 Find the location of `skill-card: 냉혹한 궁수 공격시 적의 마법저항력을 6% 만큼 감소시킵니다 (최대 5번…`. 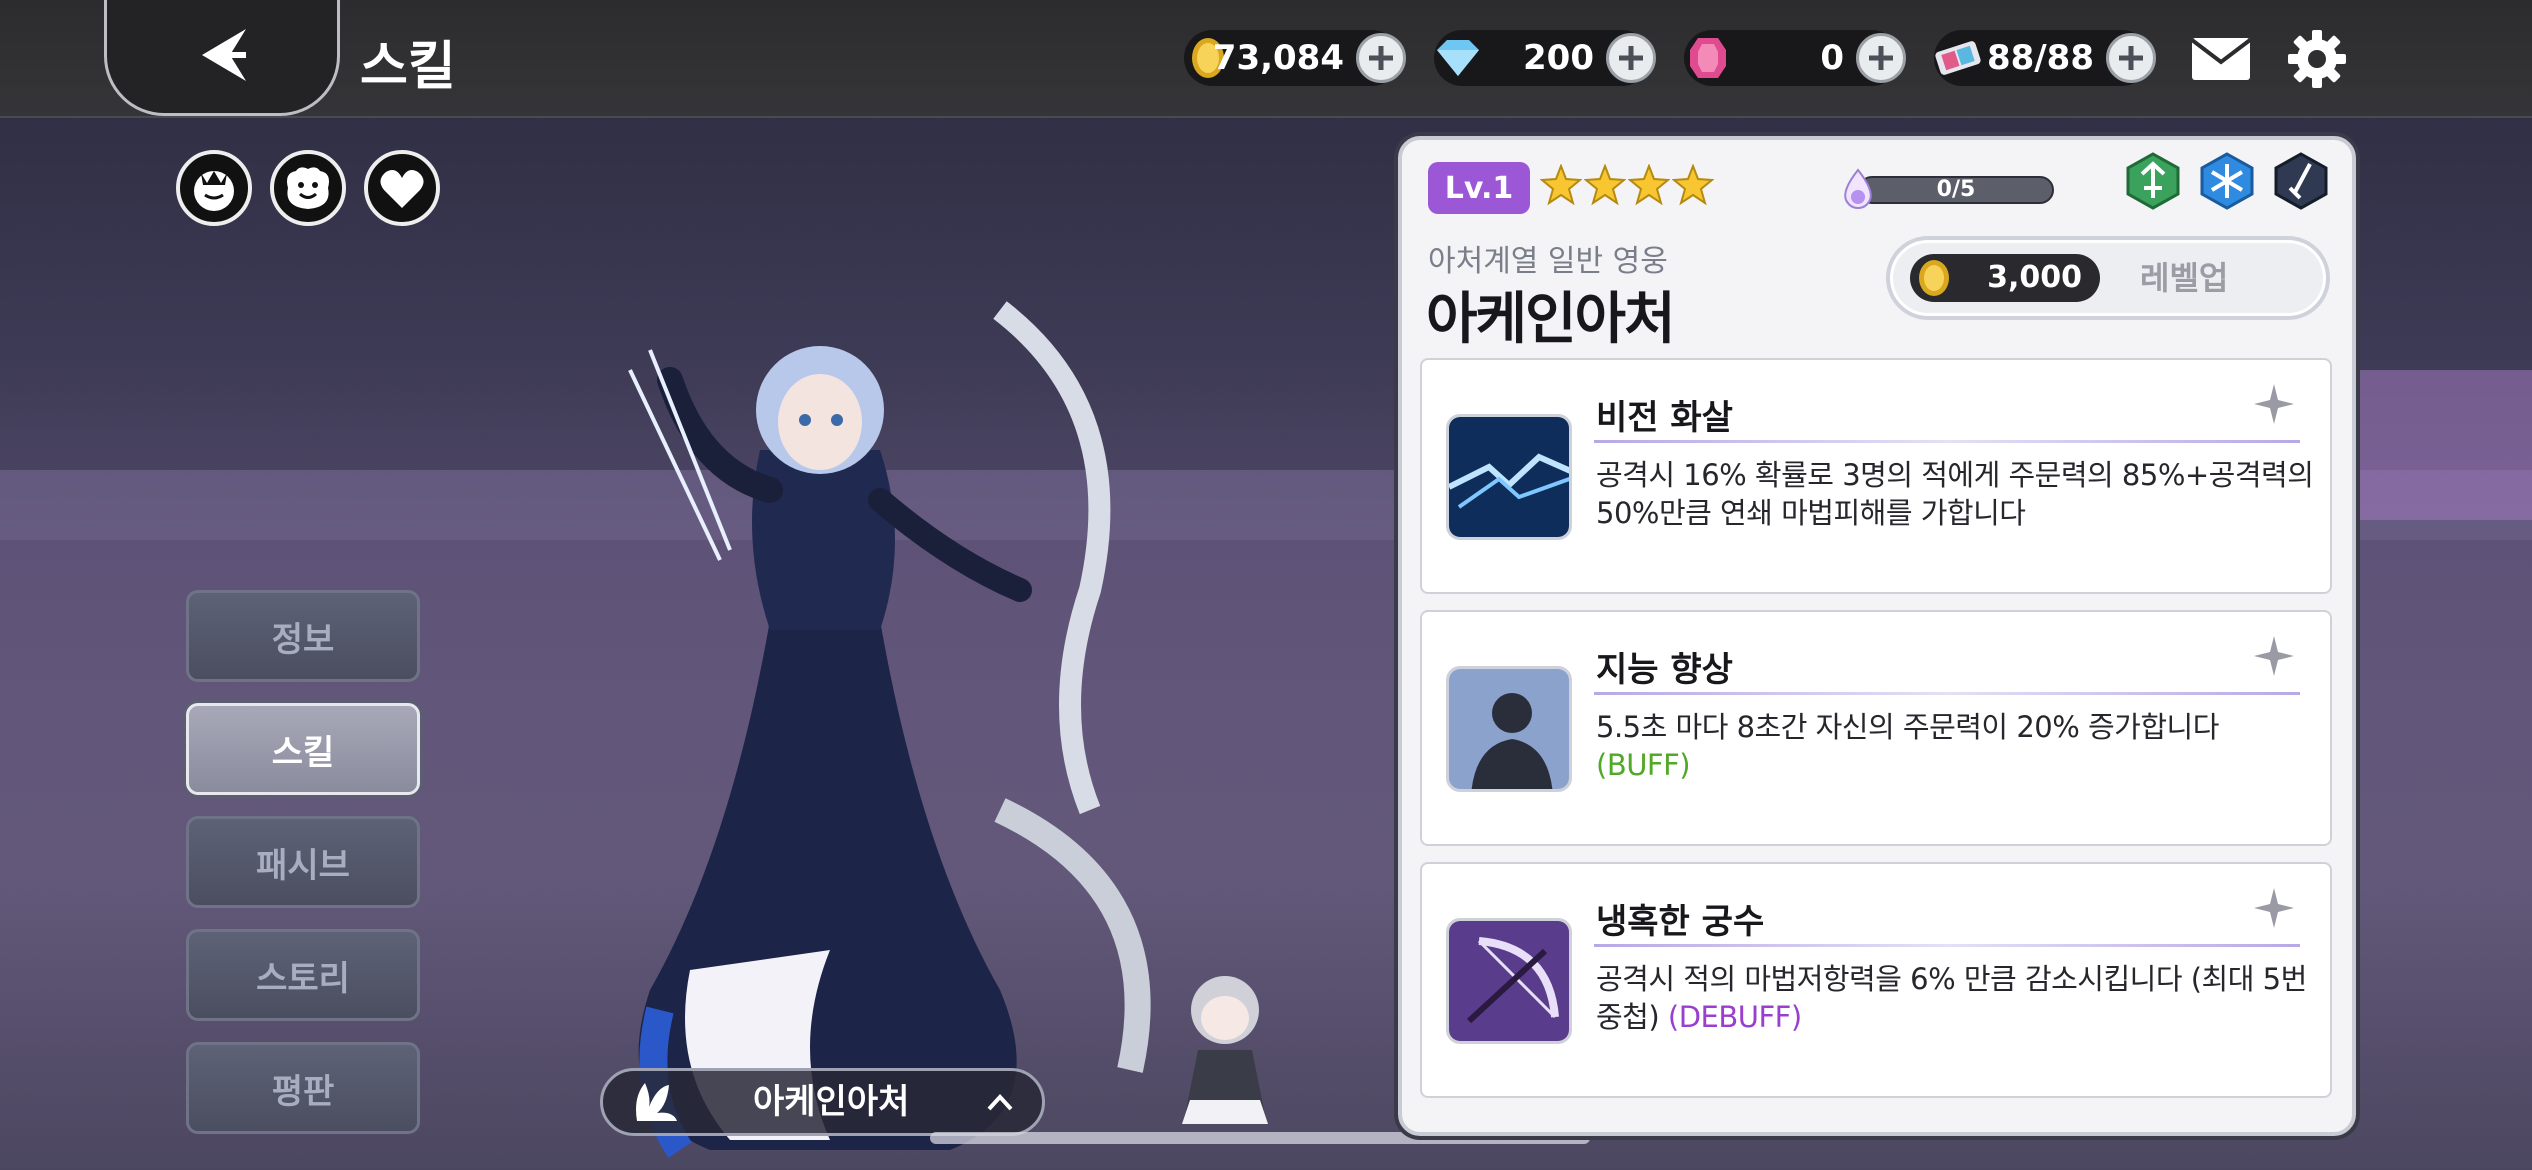

skill-card: 냉혹한 궁수 공격시 적의 마법저항력을 6% 만큼 감소시킵니다 (최대 5번… is located at coordinates (1876, 980).